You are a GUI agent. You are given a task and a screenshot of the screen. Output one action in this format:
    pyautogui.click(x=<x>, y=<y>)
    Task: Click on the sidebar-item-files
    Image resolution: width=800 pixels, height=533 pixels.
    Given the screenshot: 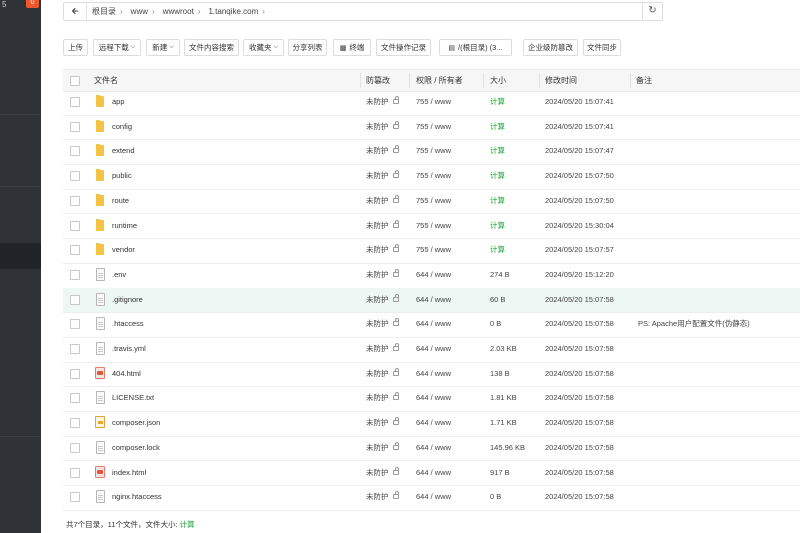 What is the action you would take?
    pyautogui.click(x=20, y=256)
    